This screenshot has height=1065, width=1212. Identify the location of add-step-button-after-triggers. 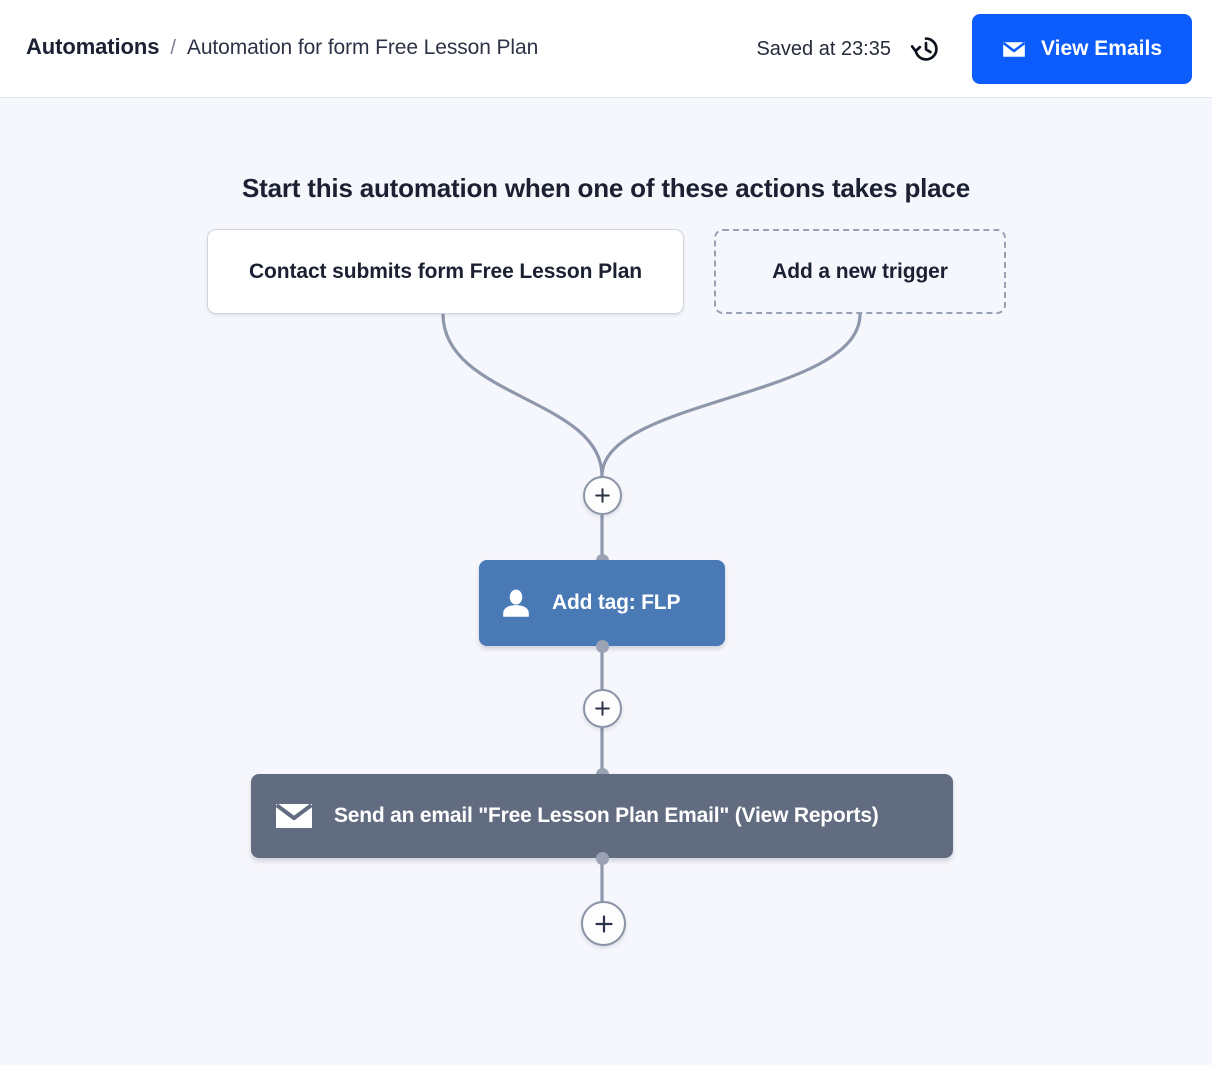
(602, 495).